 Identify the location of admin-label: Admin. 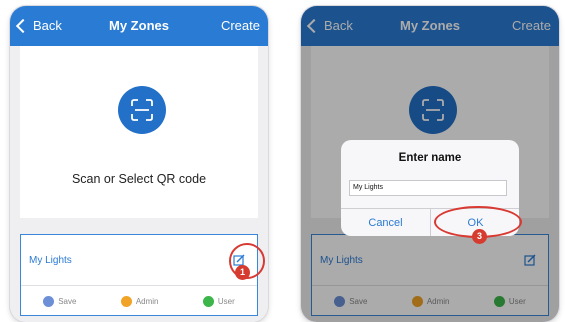
(147, 301).